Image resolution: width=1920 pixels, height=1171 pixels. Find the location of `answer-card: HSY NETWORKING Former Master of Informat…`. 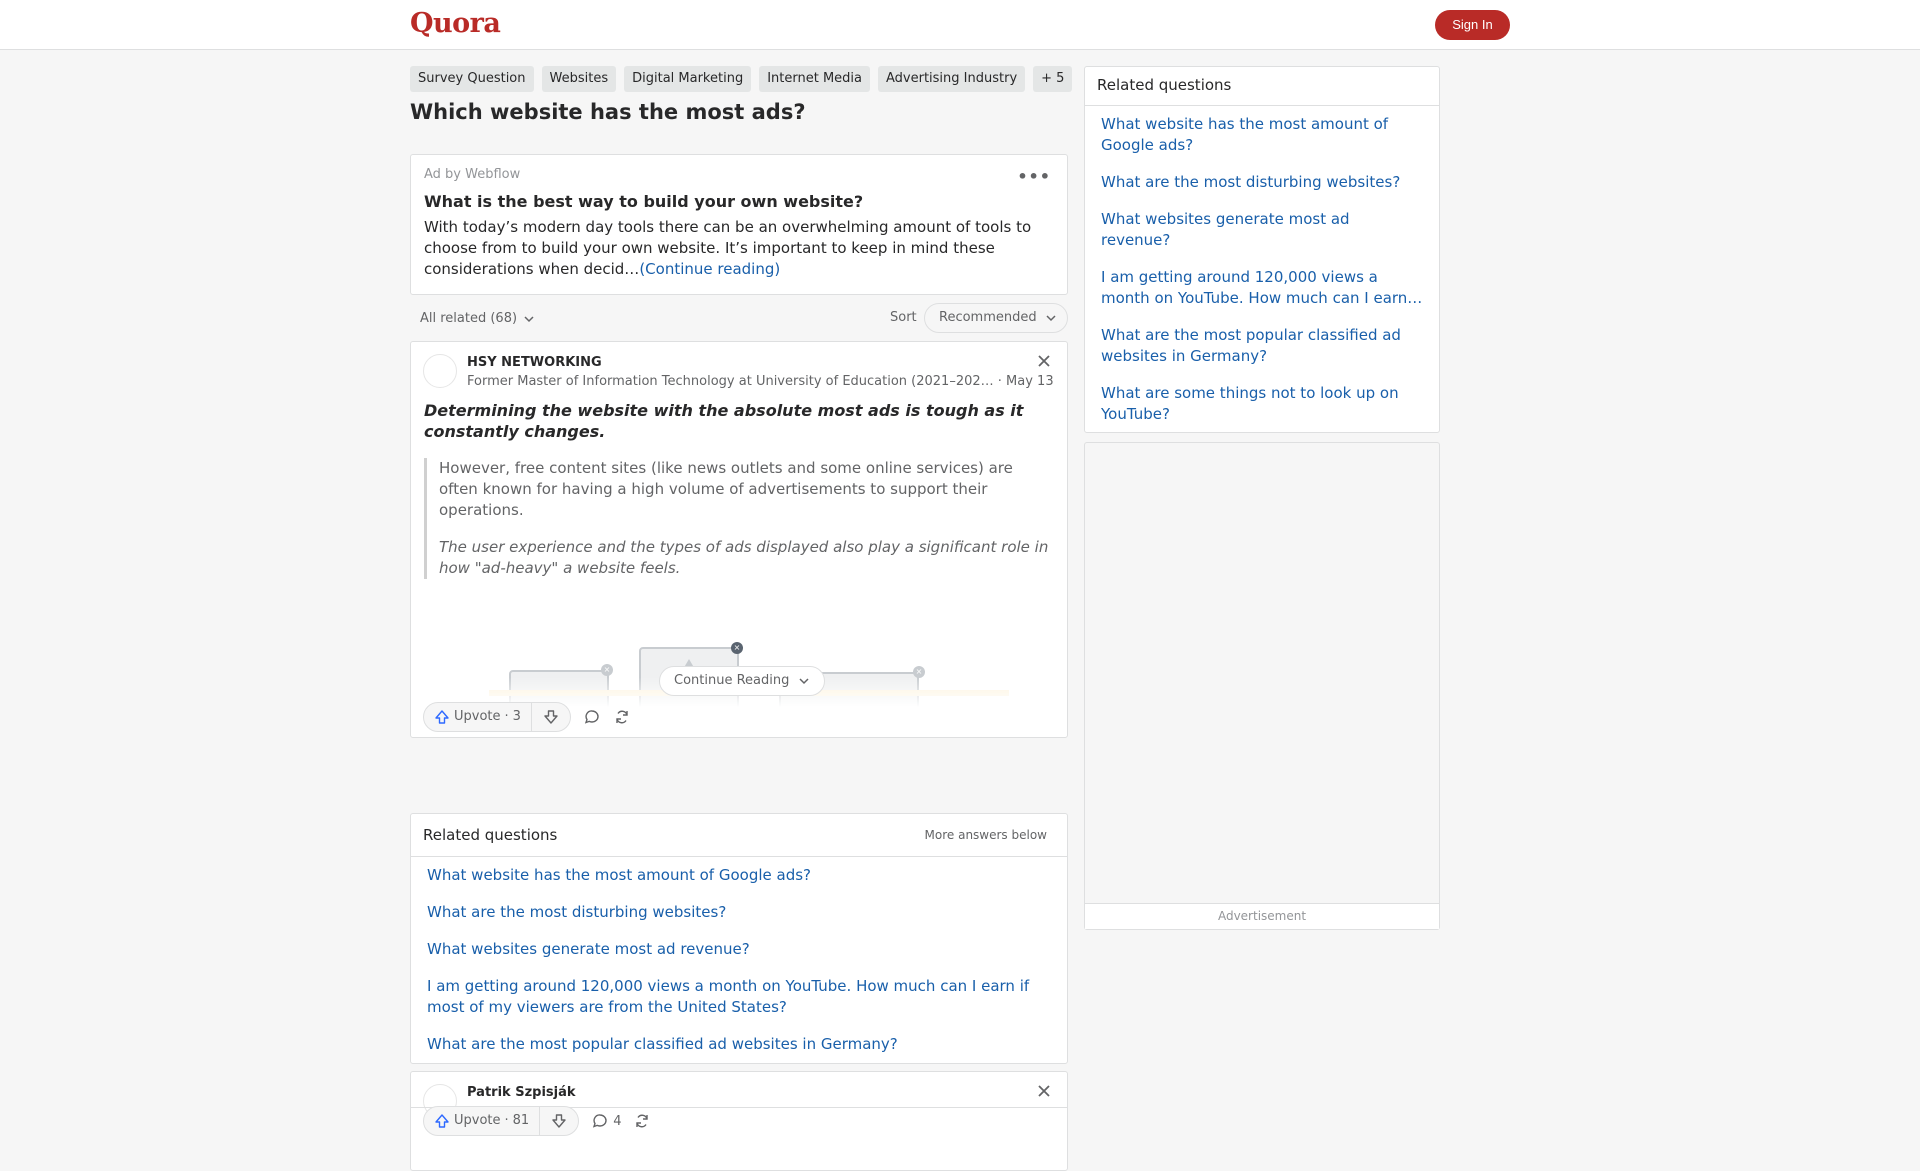

answer-card: HSY NETWORKING Former Master of Informat… is located at coordinates (739, 539).